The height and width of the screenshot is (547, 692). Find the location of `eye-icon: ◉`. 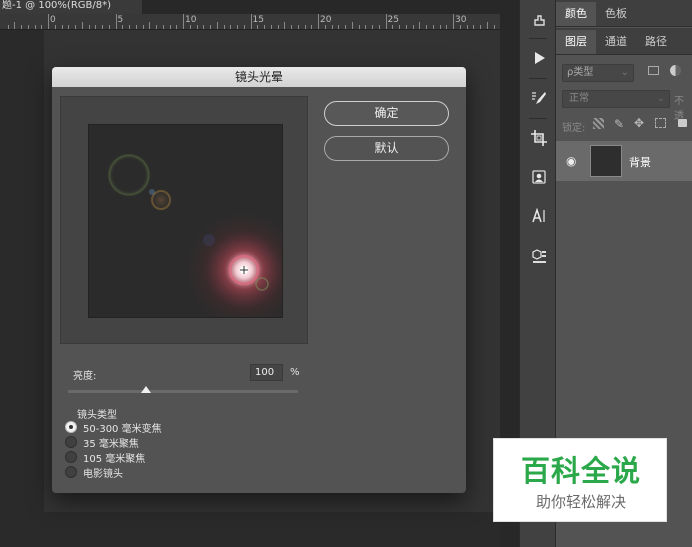

eye-icon: ◉ is located at coordinates (571, 161).